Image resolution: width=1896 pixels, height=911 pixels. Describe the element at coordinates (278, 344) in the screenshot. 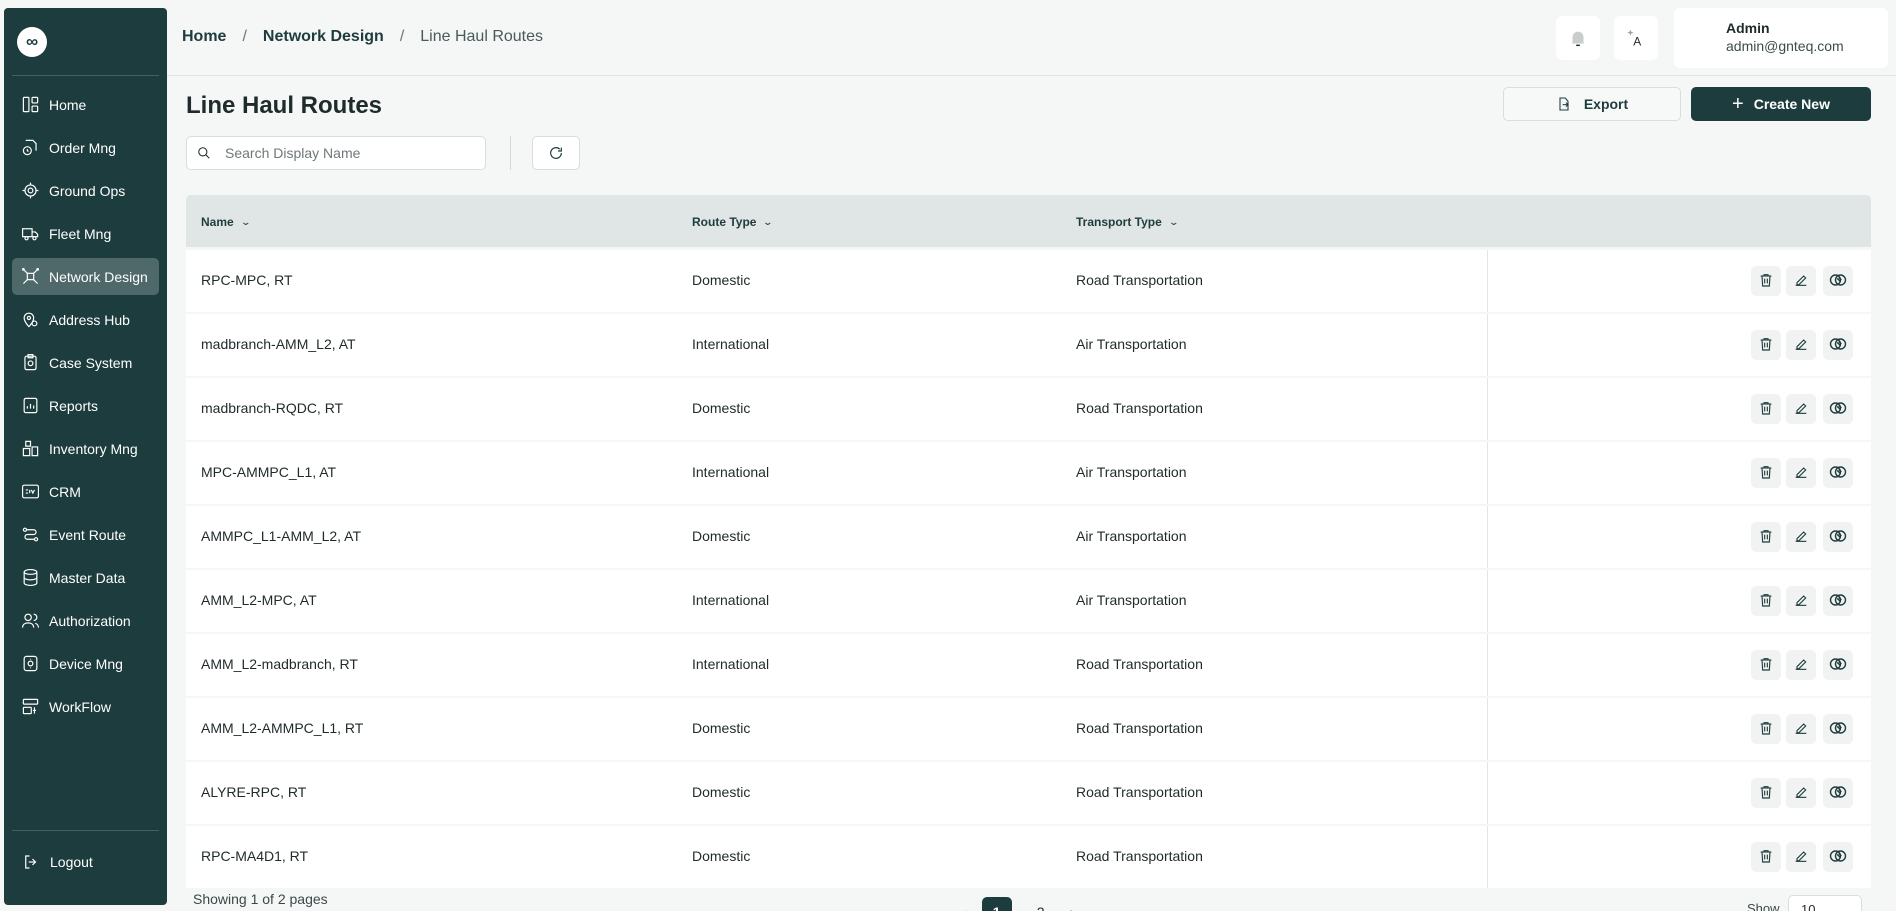

I see `cell-name: madbranch-AMM_L2, AT` at that location.